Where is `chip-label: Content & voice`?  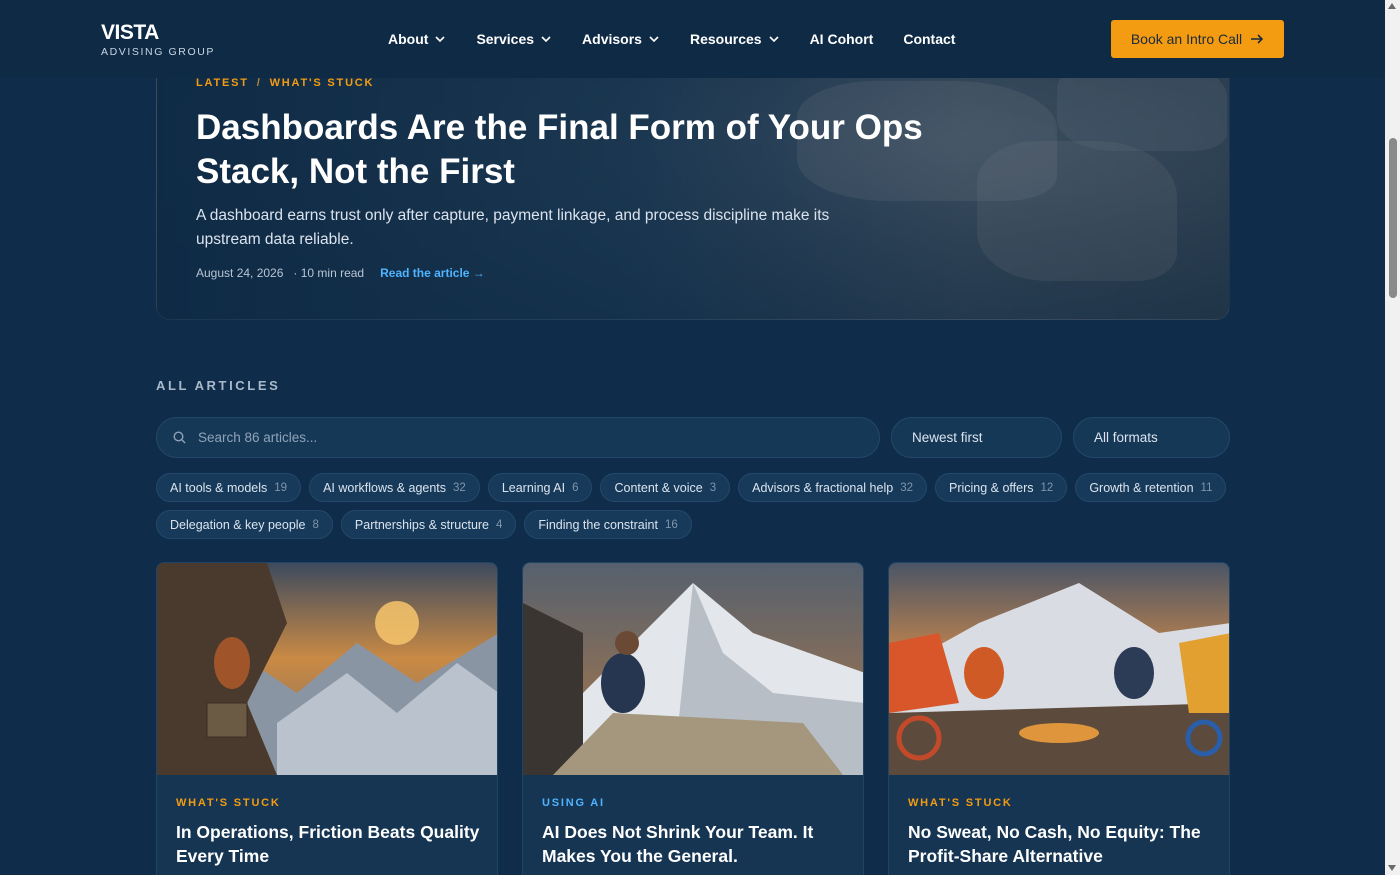
chip-label: Content & voice is located at coordinates (658, 487).